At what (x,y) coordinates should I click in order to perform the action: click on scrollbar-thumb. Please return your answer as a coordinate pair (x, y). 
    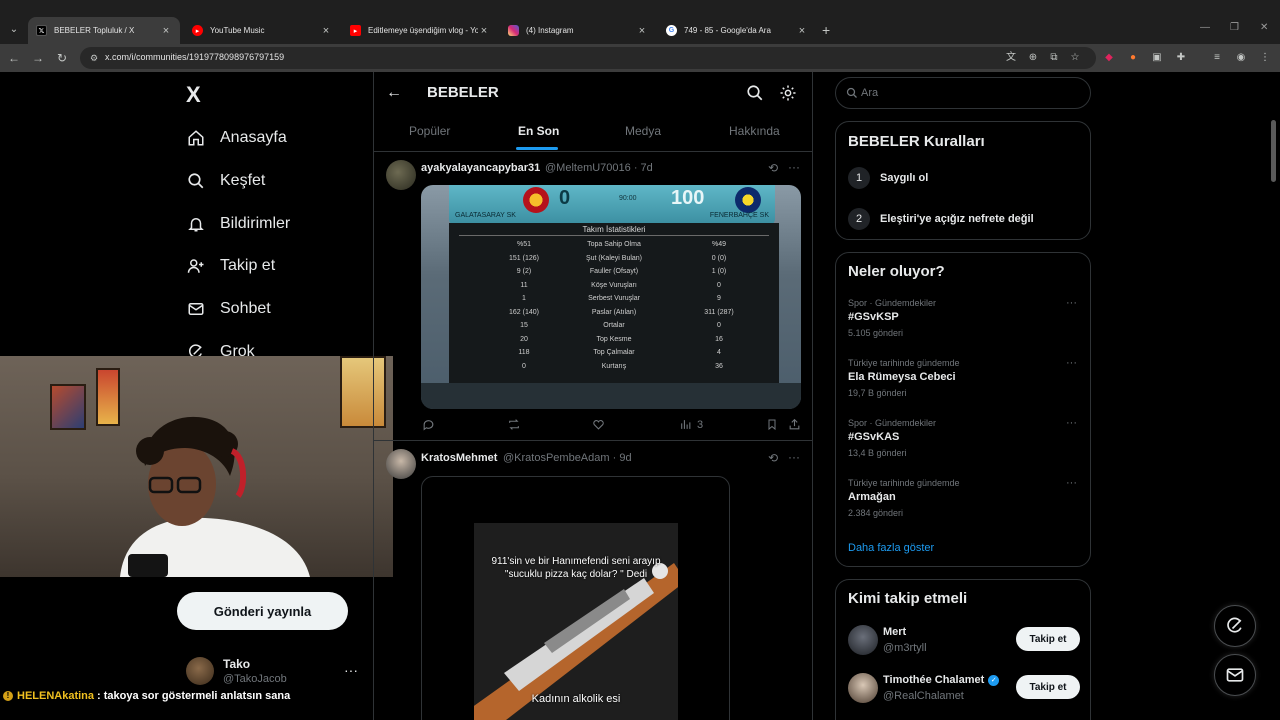
    Looking at the image, I should click on (1273, 151).